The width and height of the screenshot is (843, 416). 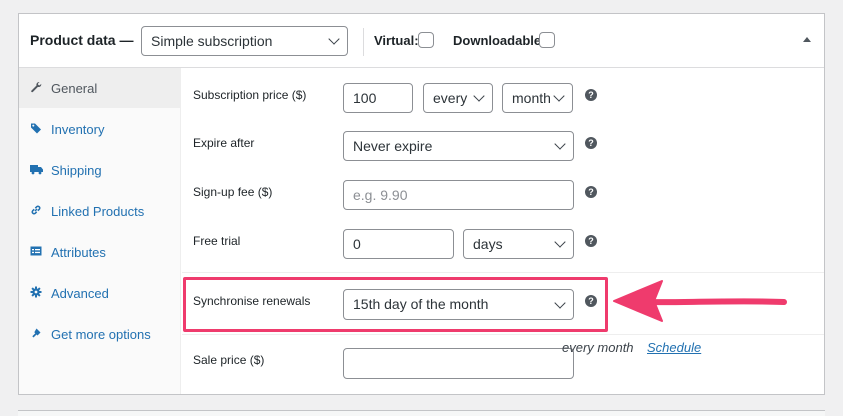 What do you see at coordinates (378, 98) in the screenshot?
I see `subscription-price-input: 100` at bounding box center [378, 98].